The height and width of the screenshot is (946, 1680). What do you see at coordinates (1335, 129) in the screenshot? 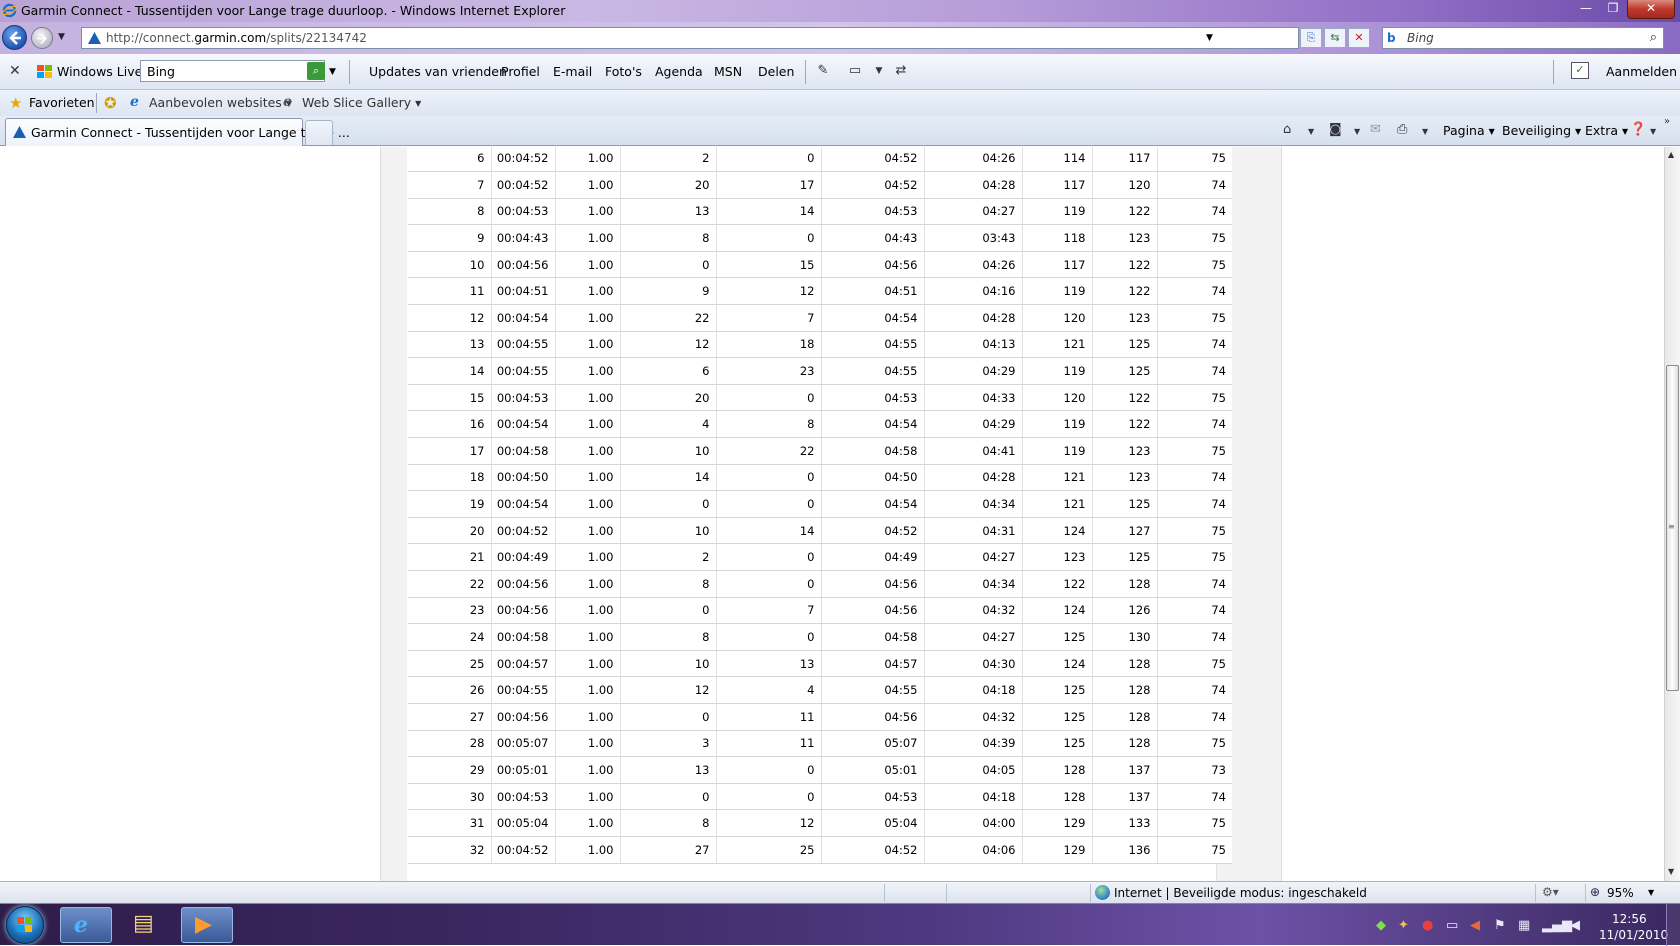
I see `feeds-icon: ◙` at bounding box center [1335, 129].